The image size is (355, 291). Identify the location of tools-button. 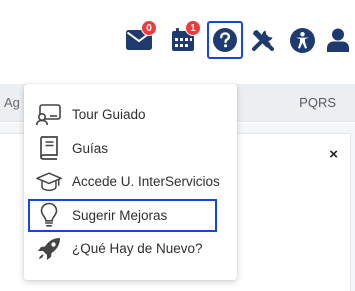
(263, 40).